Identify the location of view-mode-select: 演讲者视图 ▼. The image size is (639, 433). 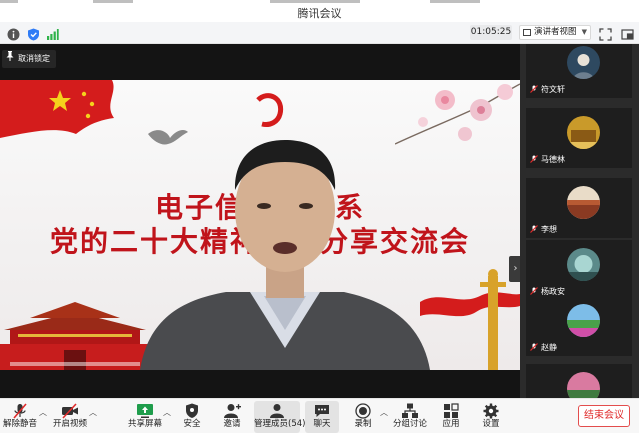
(555, 32).